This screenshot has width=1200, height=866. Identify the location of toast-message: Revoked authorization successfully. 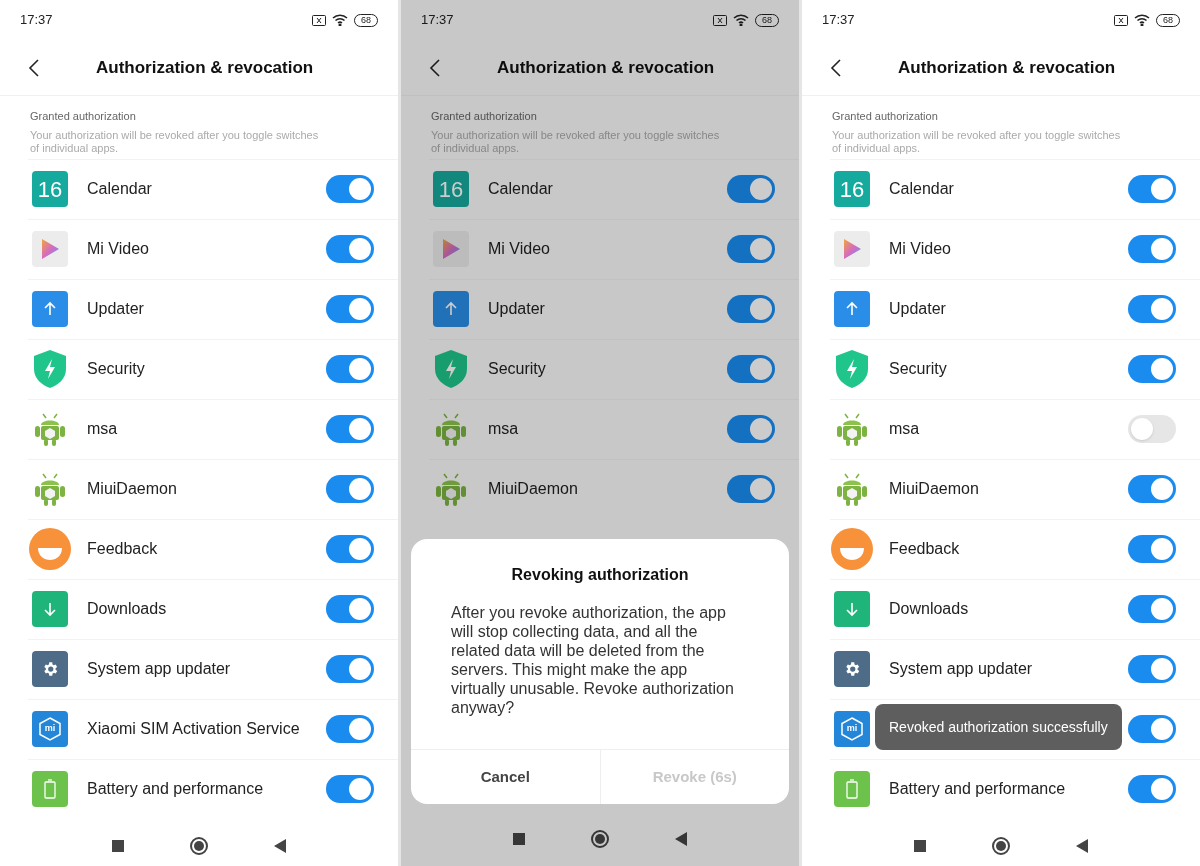
(998, 727).